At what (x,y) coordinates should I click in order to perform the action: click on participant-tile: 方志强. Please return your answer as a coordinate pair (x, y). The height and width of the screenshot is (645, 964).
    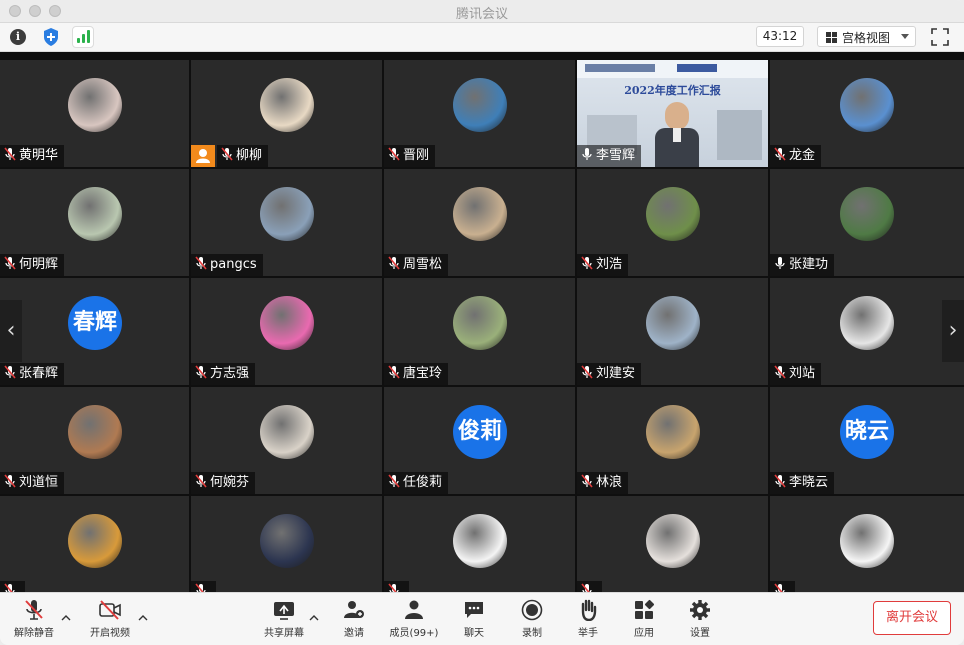
    Looking at the image, I should click on (286, 331).